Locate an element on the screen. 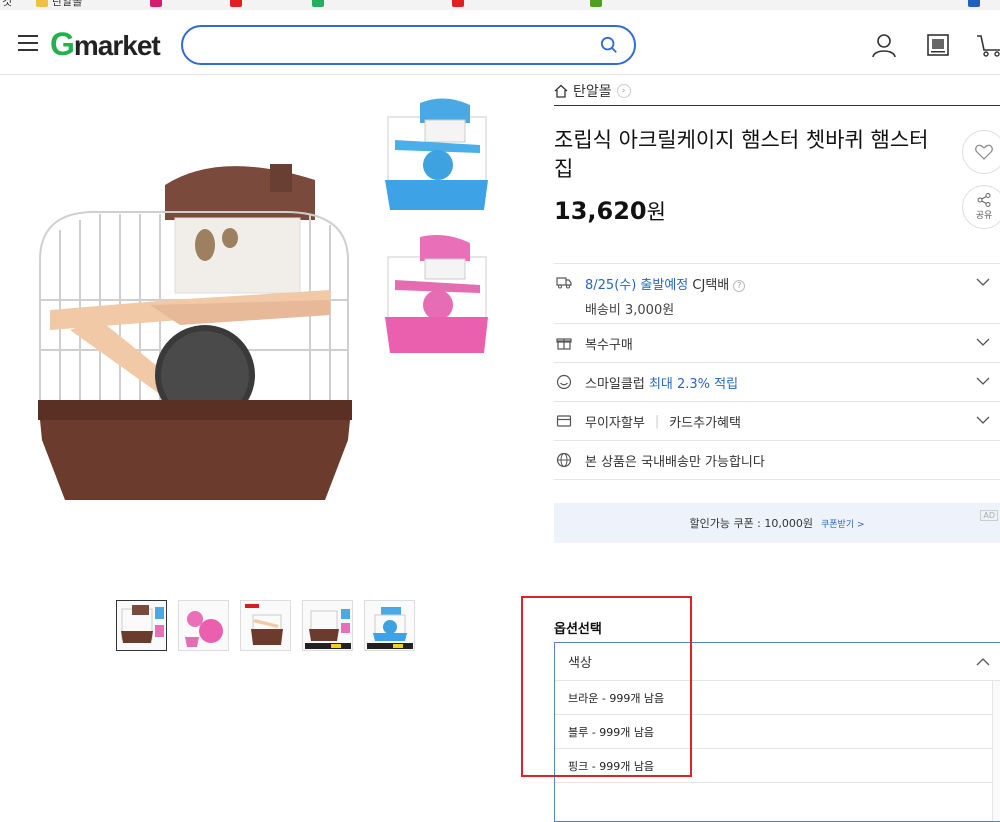  cart-icon is located at coordinates (988, 45).